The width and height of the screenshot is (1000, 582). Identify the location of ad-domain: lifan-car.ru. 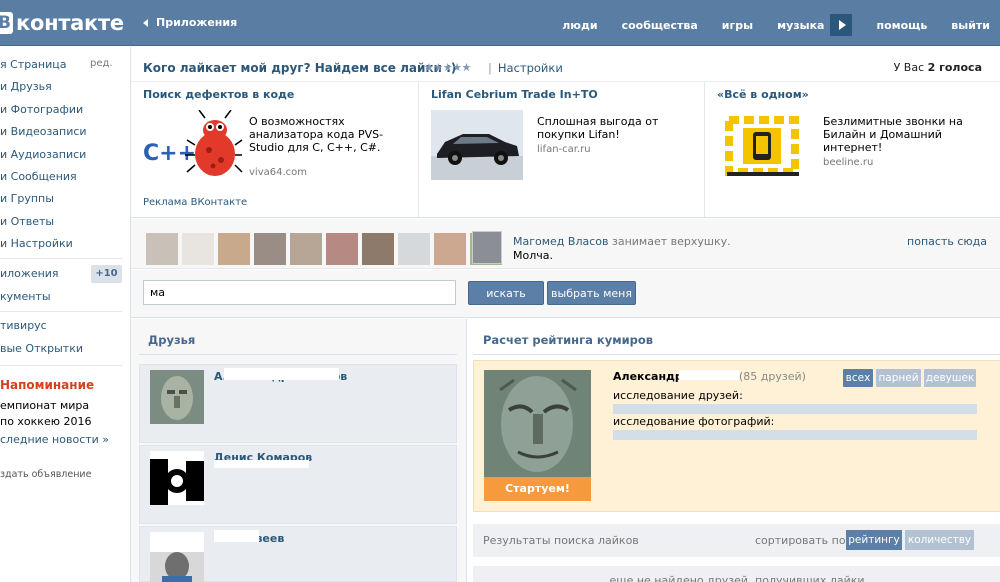
(564, 149).